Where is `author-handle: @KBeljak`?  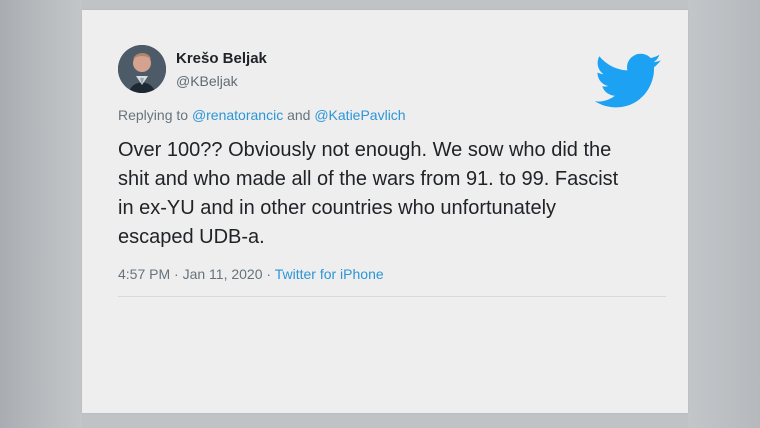
author-handle: @KBeljak is located at coordinates (207, 81).